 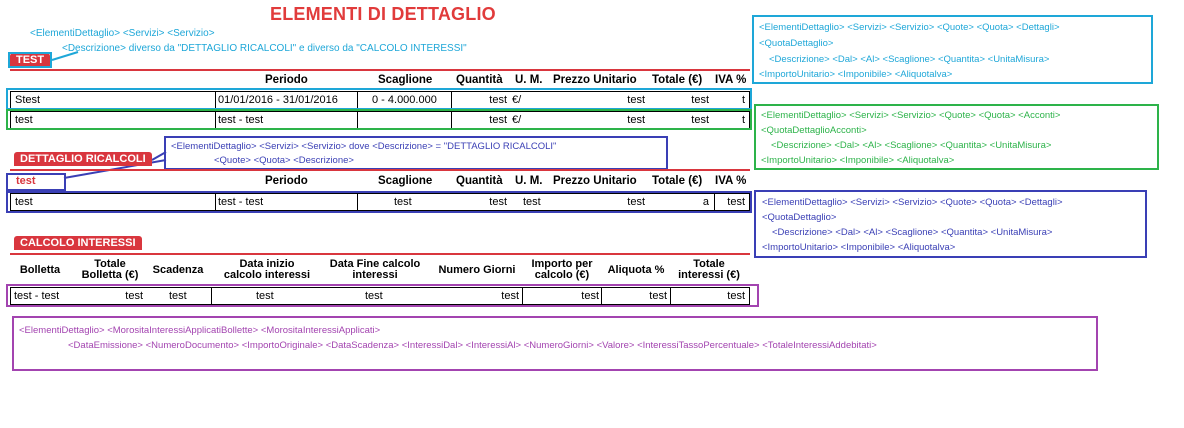 I want to click on row-highlight-box-green, so click(x=379, y=119).